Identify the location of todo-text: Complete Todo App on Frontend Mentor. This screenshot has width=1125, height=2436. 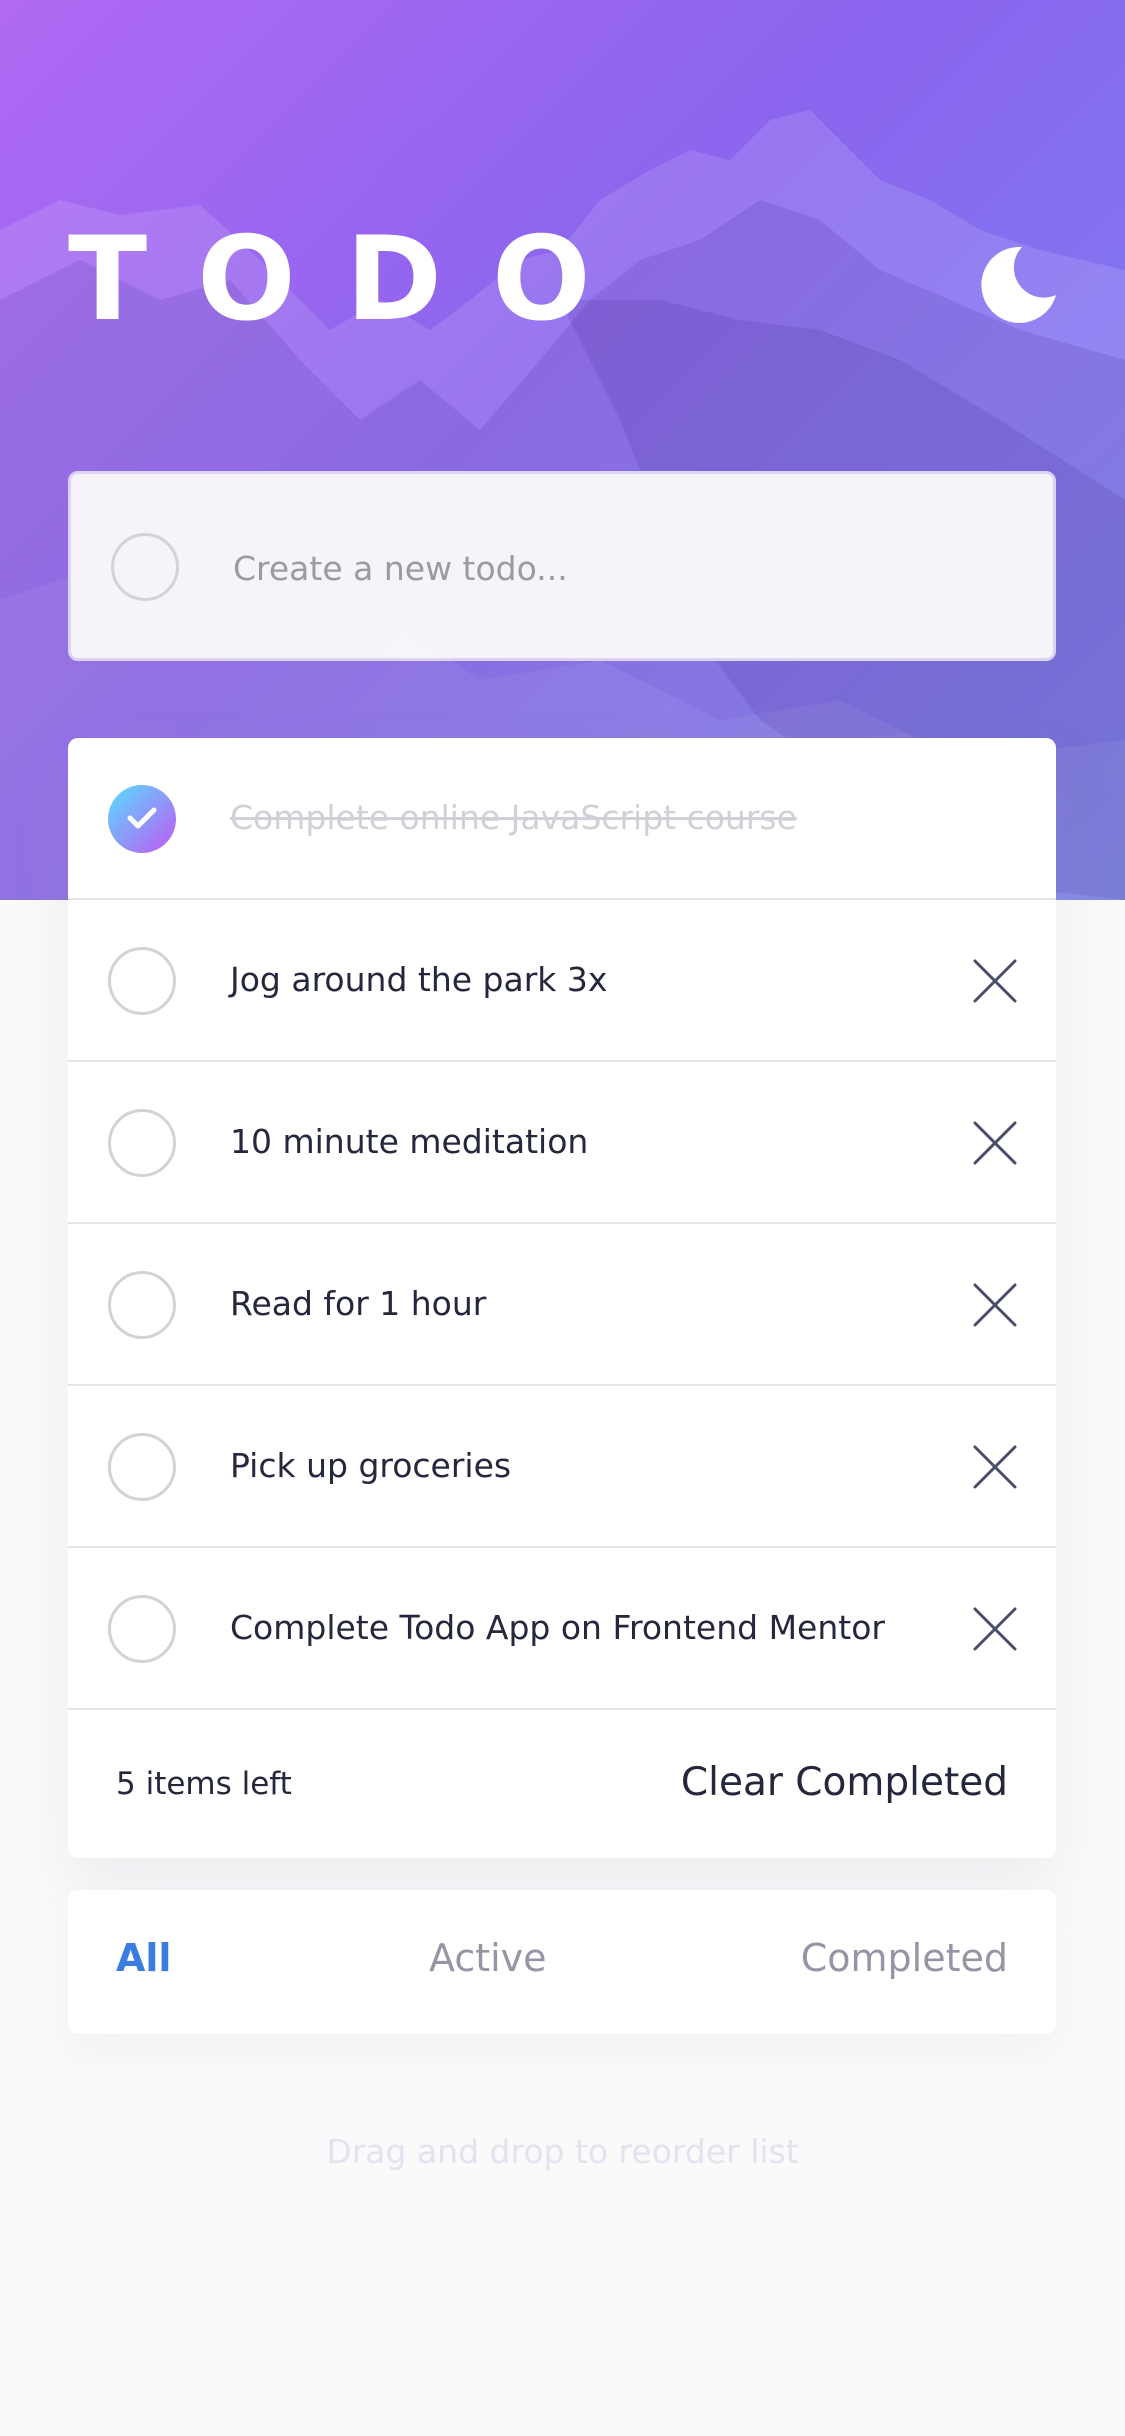
(557, 1627).